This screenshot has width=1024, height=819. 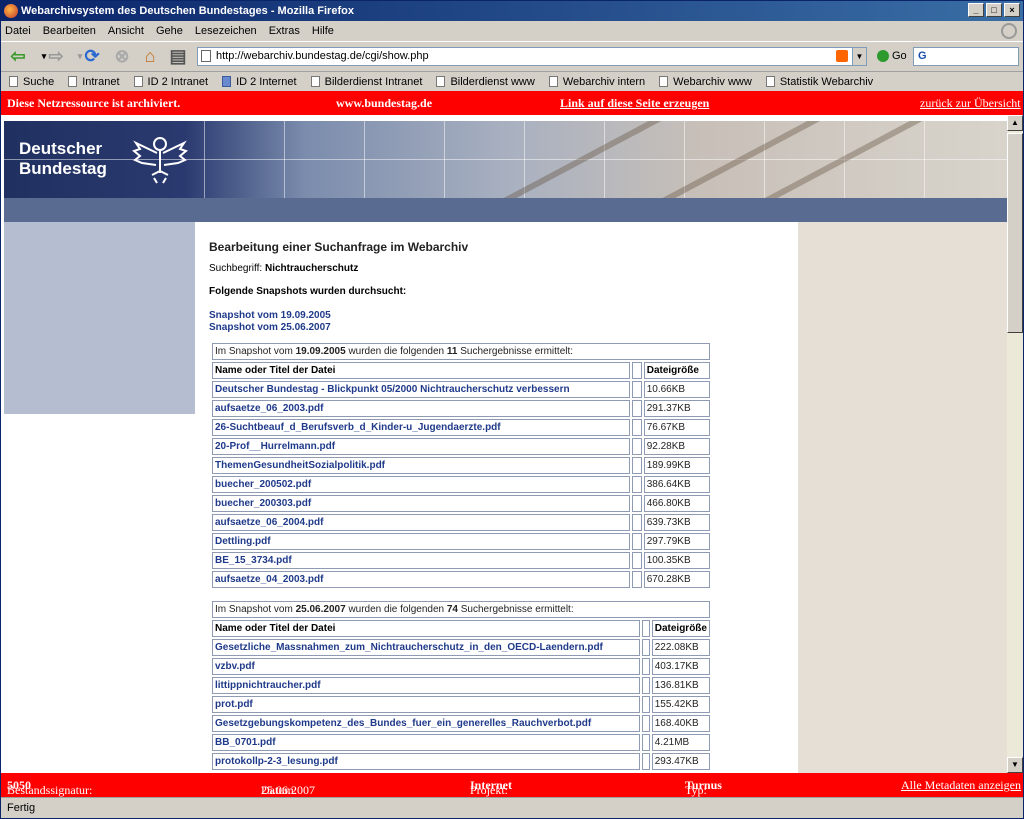 I want to click on vertical-scrollbar: ▲ ▼, so click(x=1015, y=444).